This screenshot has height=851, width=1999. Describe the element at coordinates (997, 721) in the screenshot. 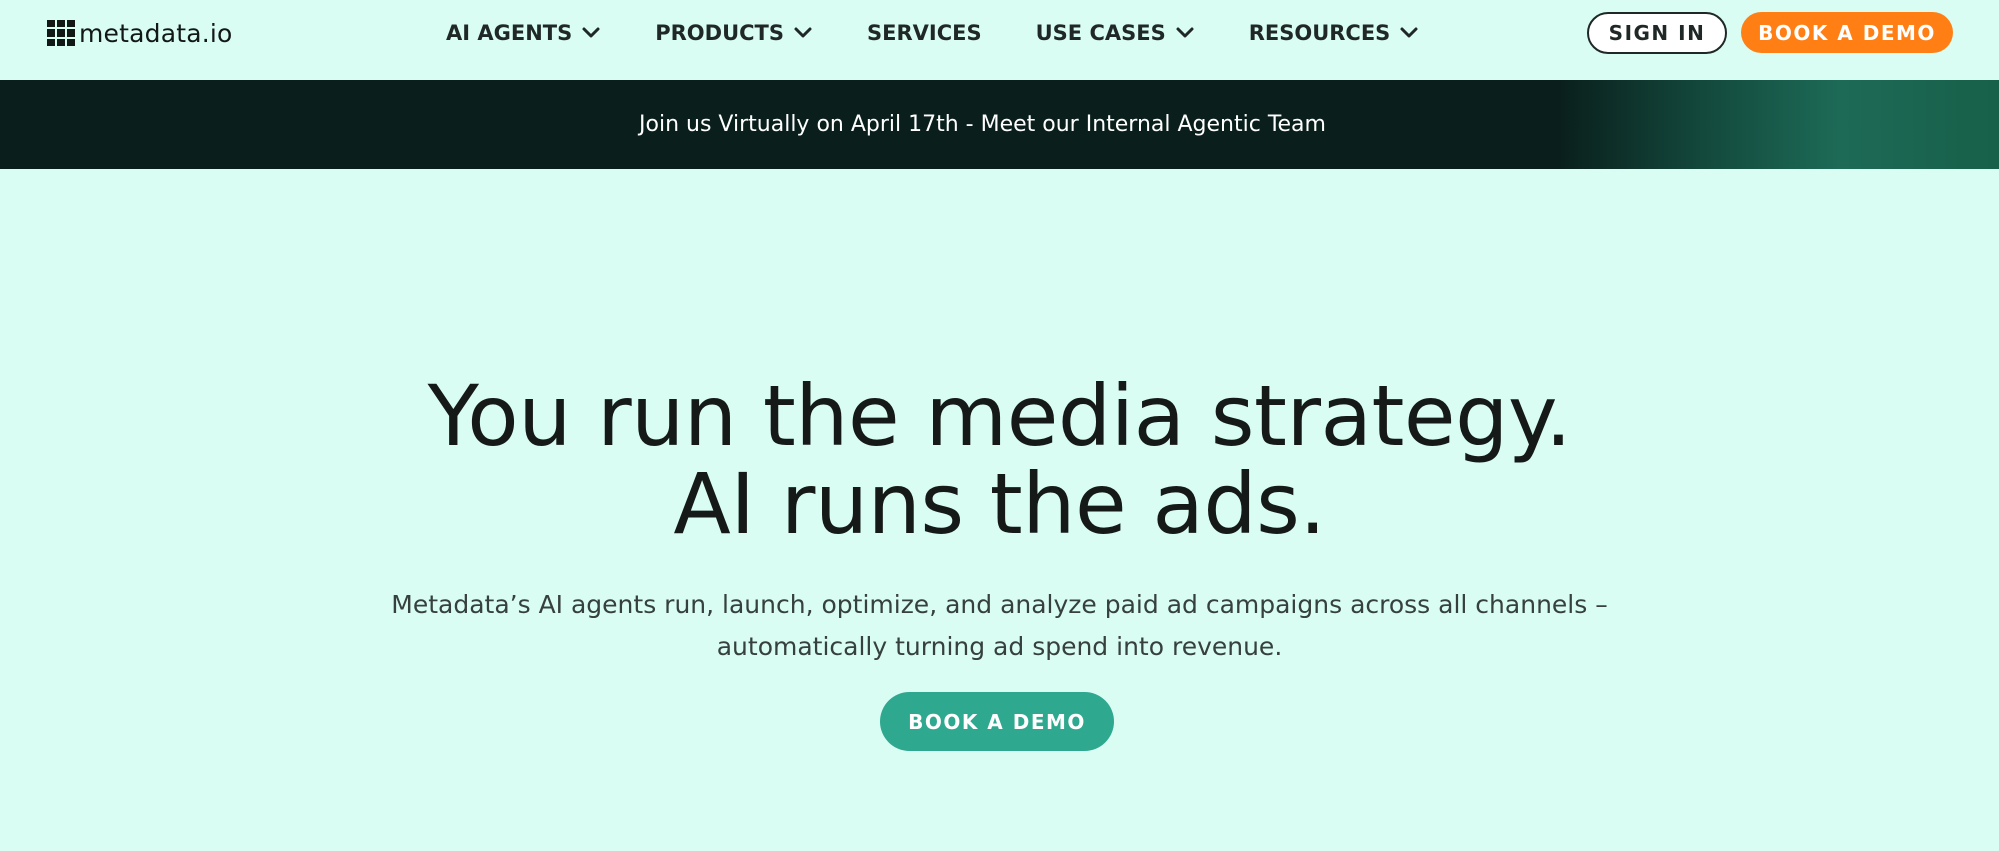

I see `hero-book-demo-button: BOOK A DEMO` at that location.